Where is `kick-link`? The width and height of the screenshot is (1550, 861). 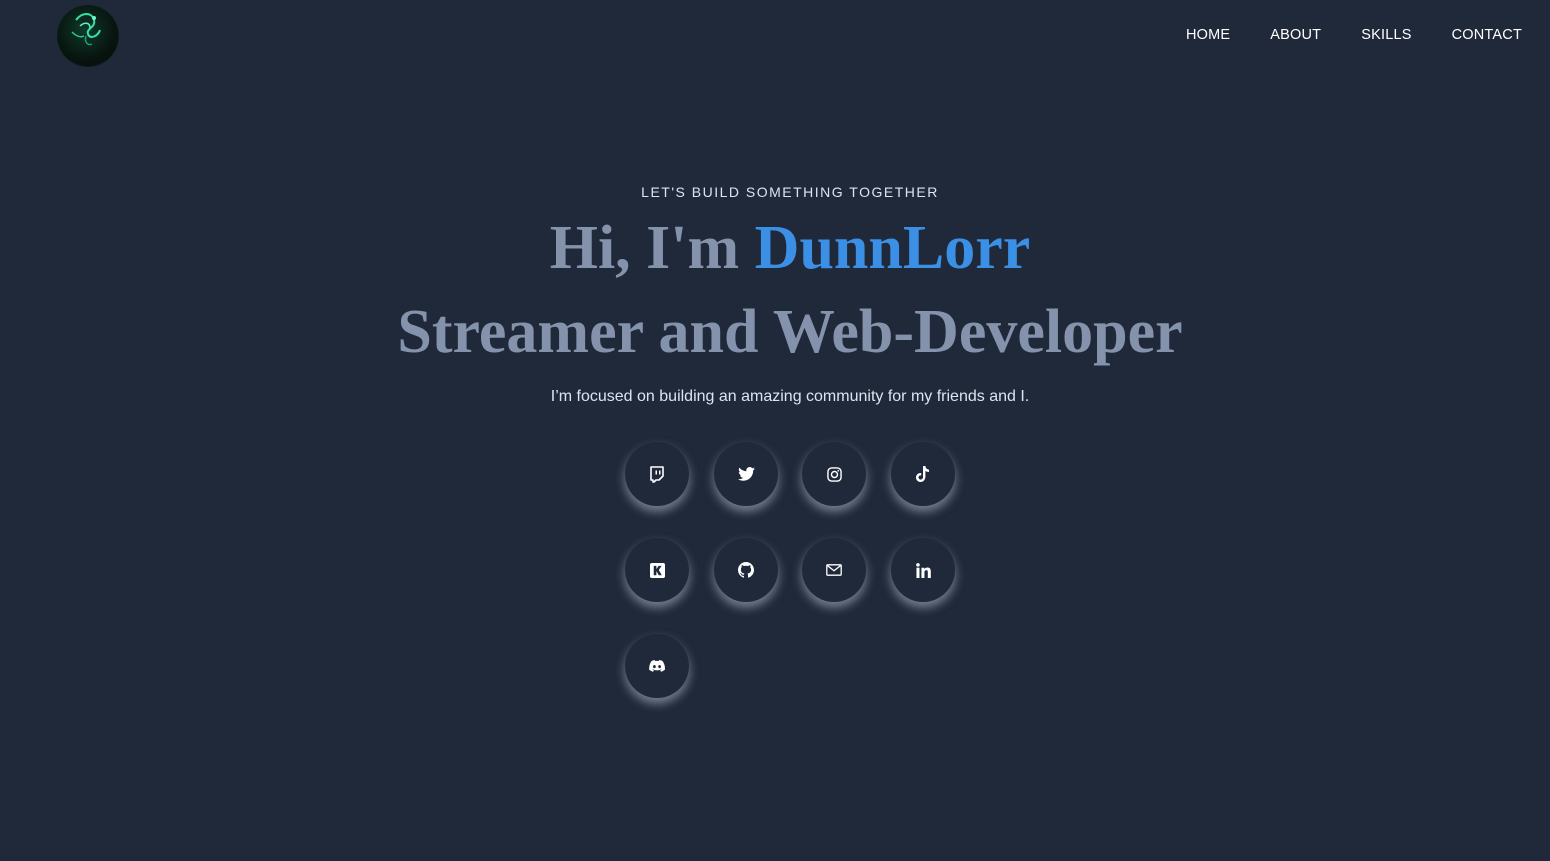 kick-link is located at coordinates (657, 570).